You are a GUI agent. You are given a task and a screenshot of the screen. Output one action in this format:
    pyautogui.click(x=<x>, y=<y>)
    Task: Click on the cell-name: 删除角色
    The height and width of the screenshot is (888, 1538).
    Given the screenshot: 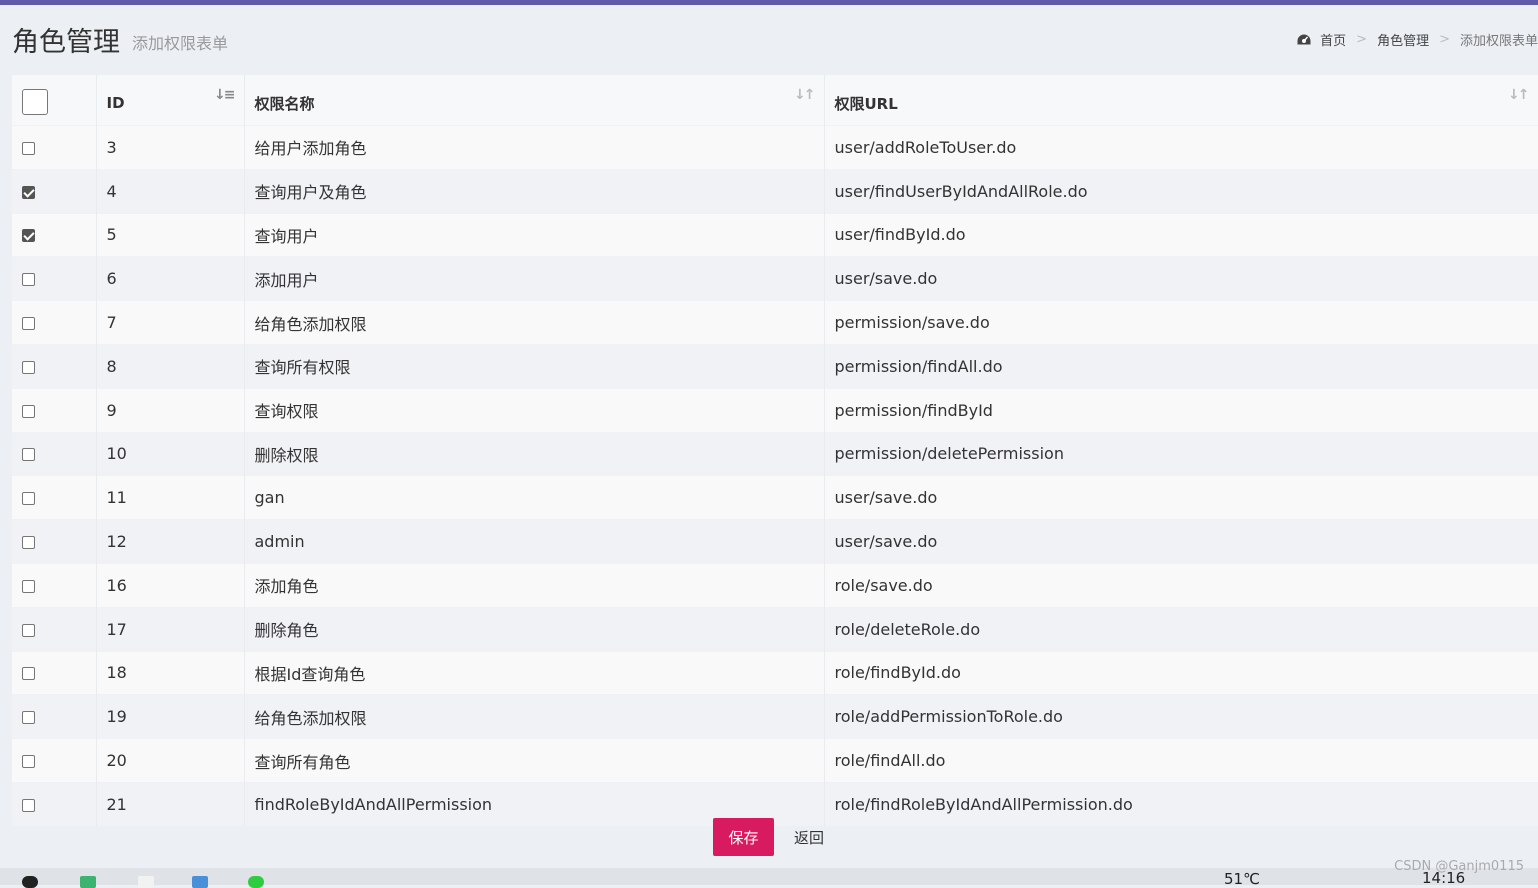 What is the action you would take?
    pyautogui.click(x=534, y=629)
    